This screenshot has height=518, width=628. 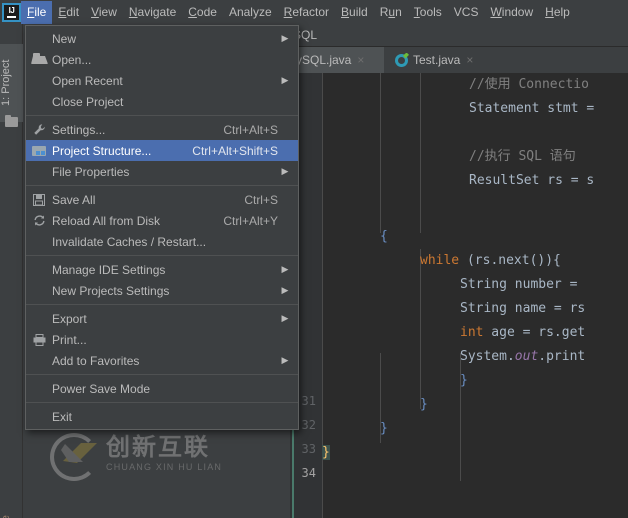 I want to click on menubar-item-window: Window, so click(x=511, y=12).